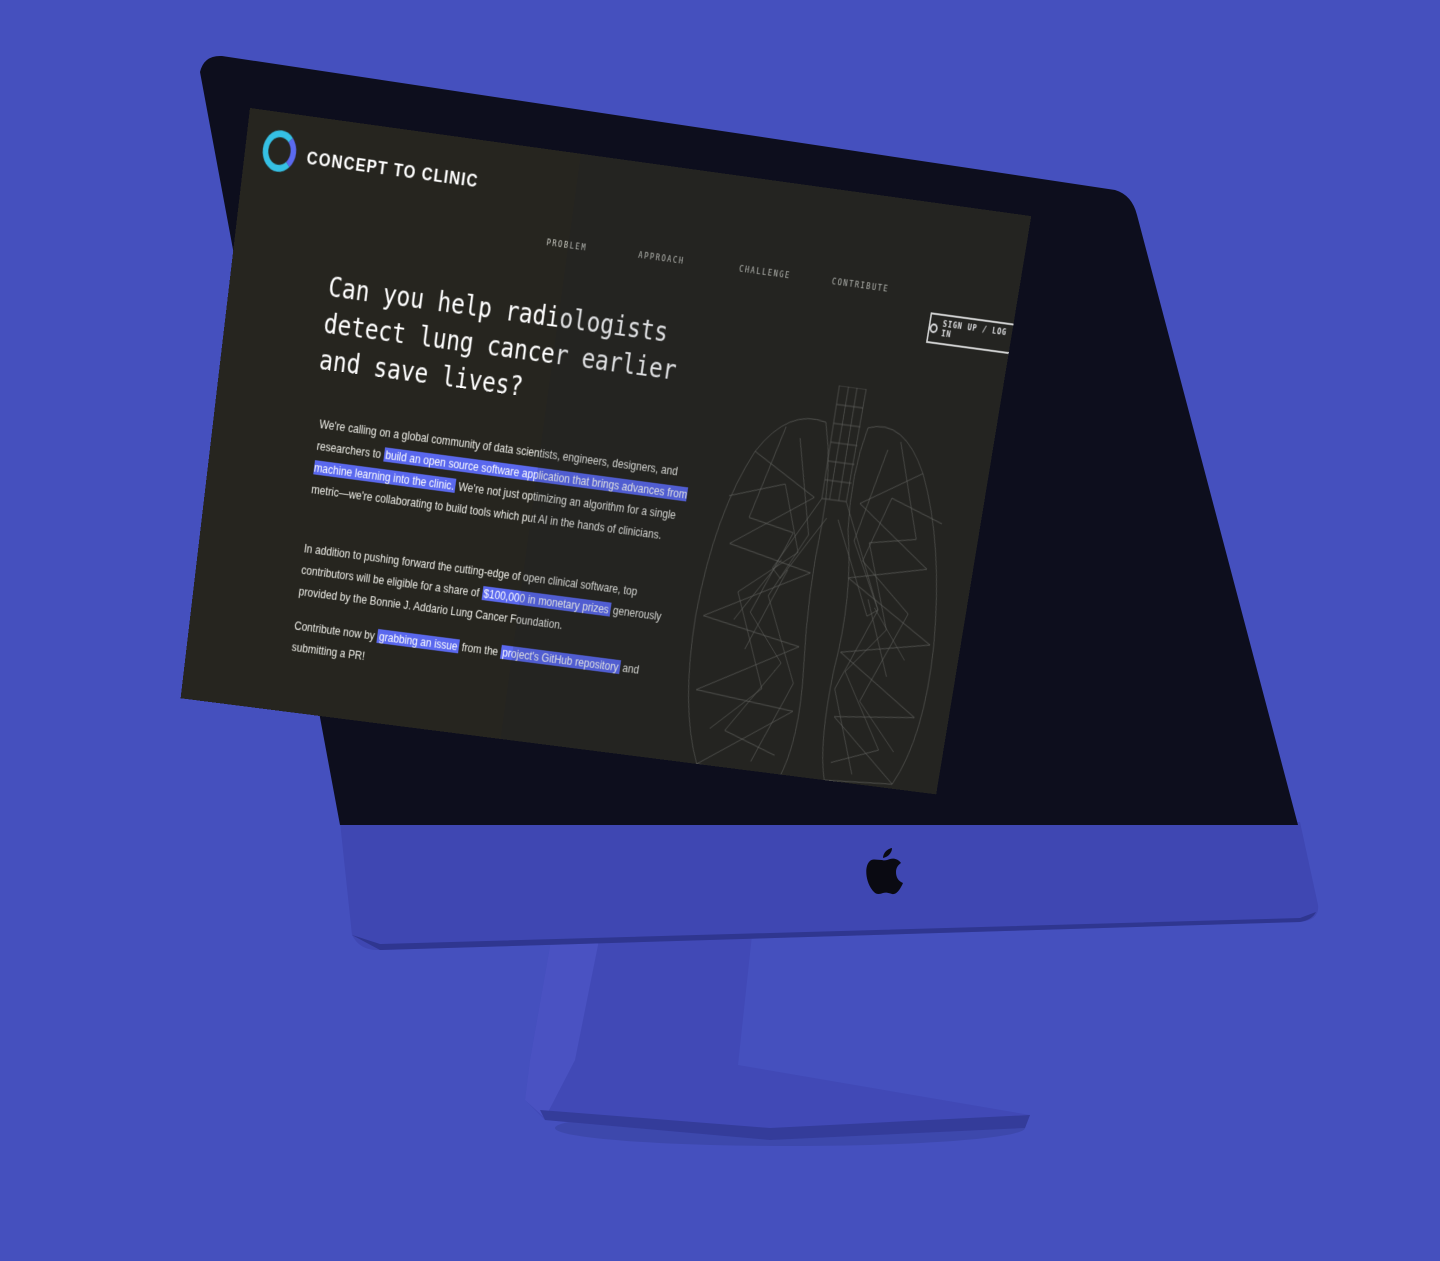  What do you see at coordinates (279, 151) in the screenshot?
I see `concept-to-clinic-ring-logo-icon` at bounding box center [279, 151].